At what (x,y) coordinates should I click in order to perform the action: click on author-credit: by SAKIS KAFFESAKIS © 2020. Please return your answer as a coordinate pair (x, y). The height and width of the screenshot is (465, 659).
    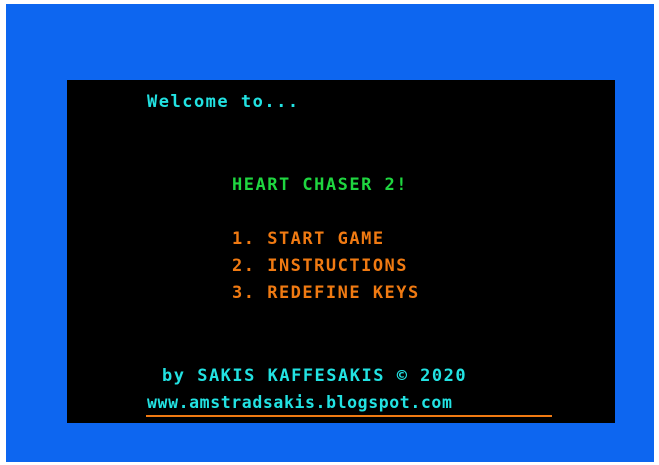
    Looking at the image, I should click on (315, 376).